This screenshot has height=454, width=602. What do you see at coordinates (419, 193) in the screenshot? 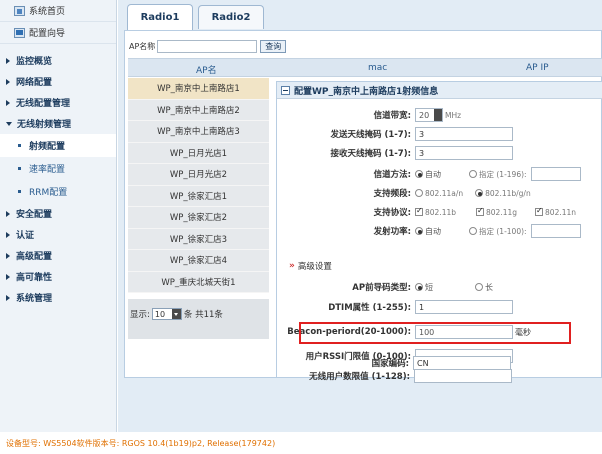
I see `band-a-radio` at bounding box center [419, 193].